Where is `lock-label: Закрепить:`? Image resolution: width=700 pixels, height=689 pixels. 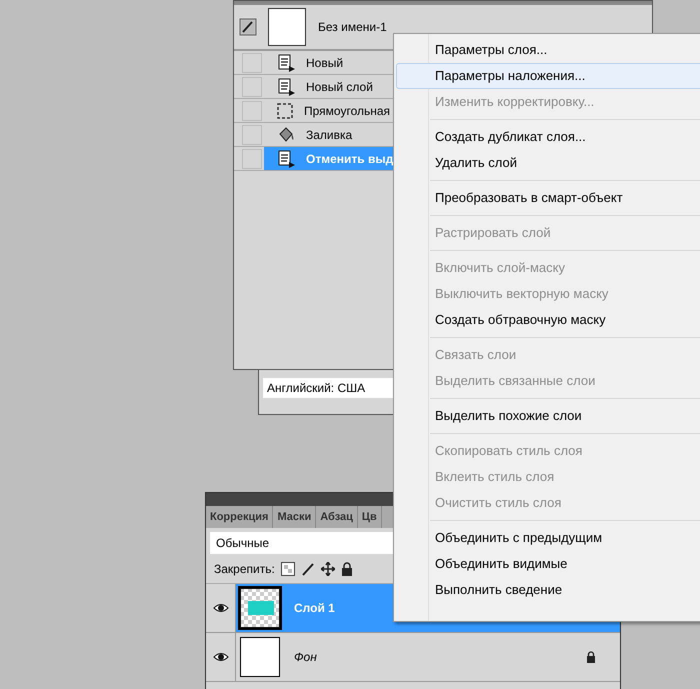 lock-label: Закрепить: is located at coordinates (244, 569).